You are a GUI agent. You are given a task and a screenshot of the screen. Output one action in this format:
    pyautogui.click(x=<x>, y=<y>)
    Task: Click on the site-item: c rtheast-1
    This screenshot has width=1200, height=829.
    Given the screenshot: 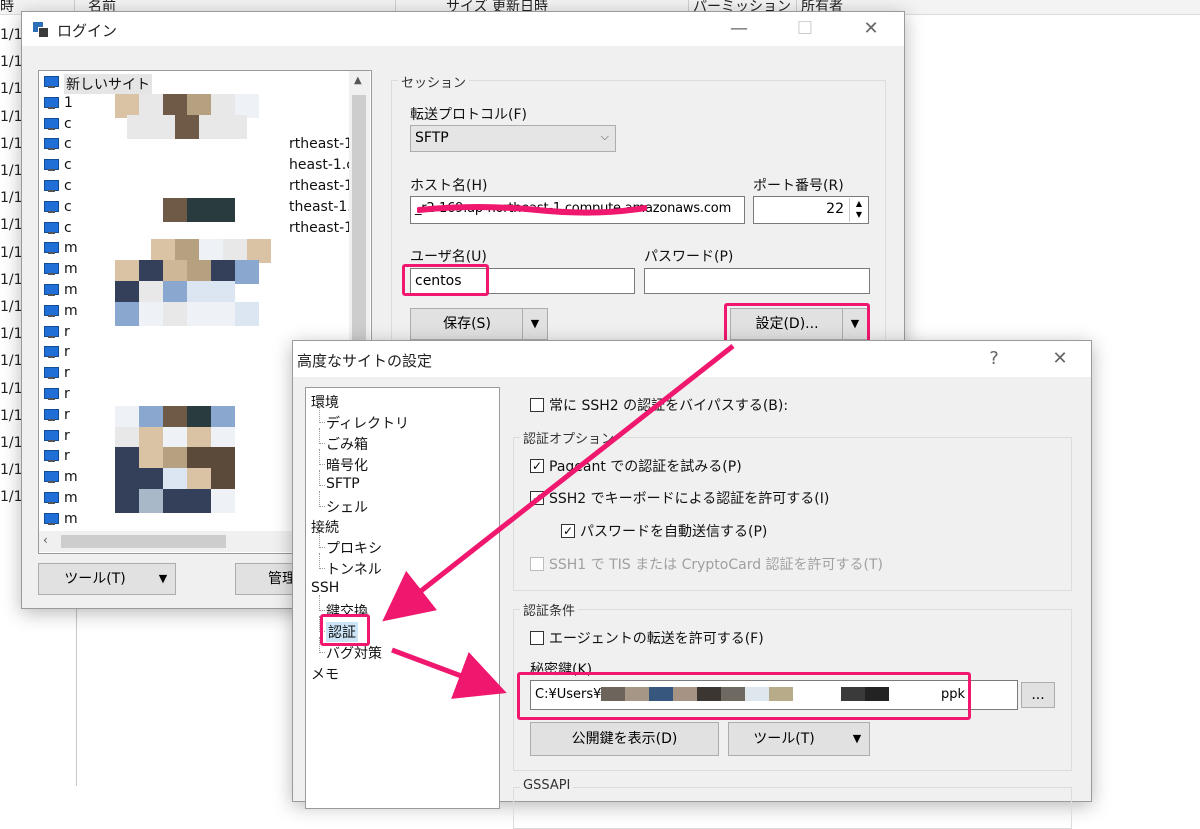 What is the action you would take?
    pyautogui.click(x=196, y=187)
    